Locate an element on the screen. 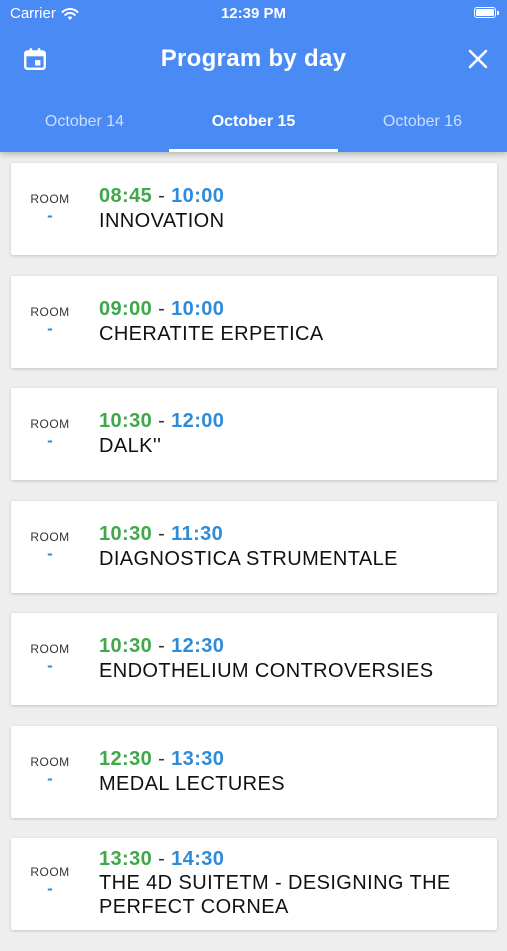  session-time: 12:30 - 13:30 is located at coordinates (161, 759).